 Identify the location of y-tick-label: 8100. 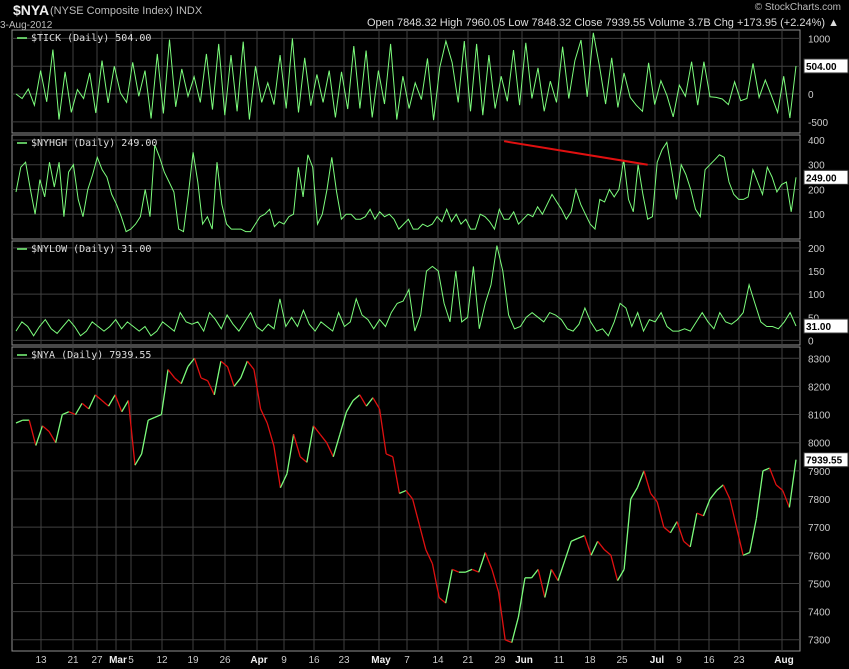
(819, 416).